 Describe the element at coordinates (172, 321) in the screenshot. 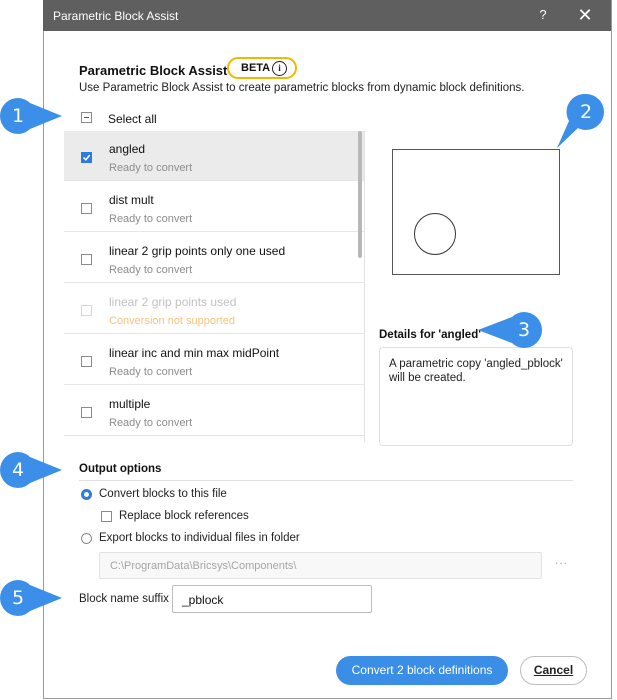

I see `list-item-status: Conversion not supported` at that location.